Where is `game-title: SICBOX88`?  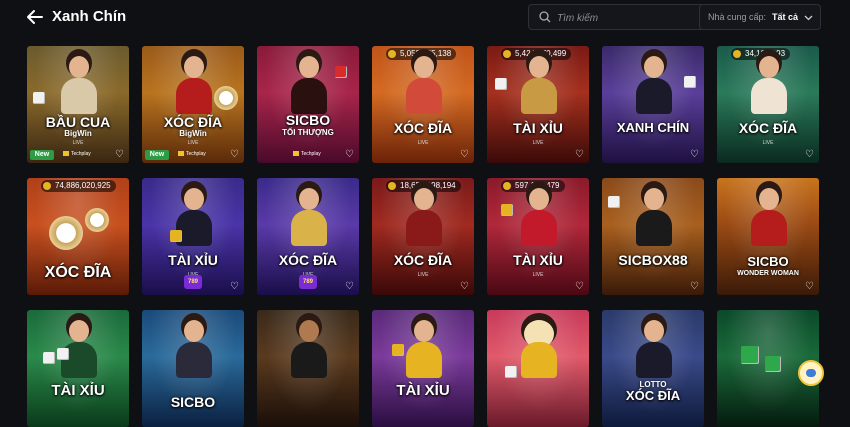
game-title: SICBOX88 is located at coordinates (653, 260).